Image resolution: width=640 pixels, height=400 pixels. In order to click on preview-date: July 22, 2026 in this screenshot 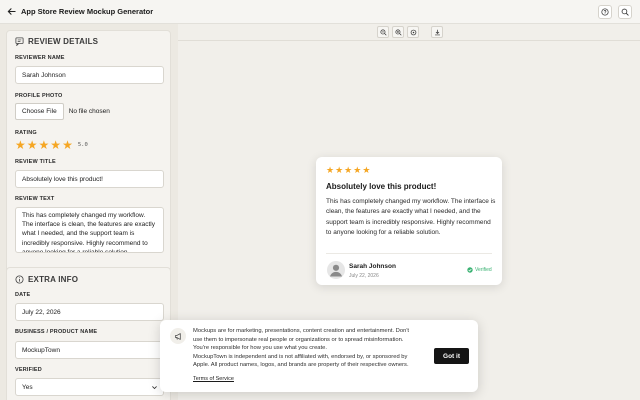, I will do `click(364, 276)`.